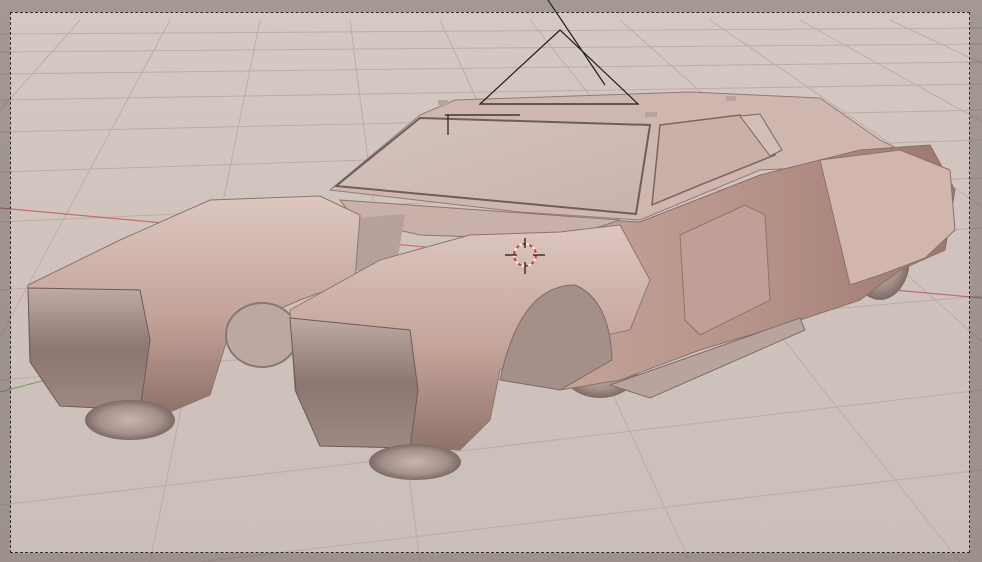 The width and height of the screenshot is (982, 562). What do you see at coordinates (492, 166) in the screenshot?
I see `windshield` at bounding box center [492, 166].